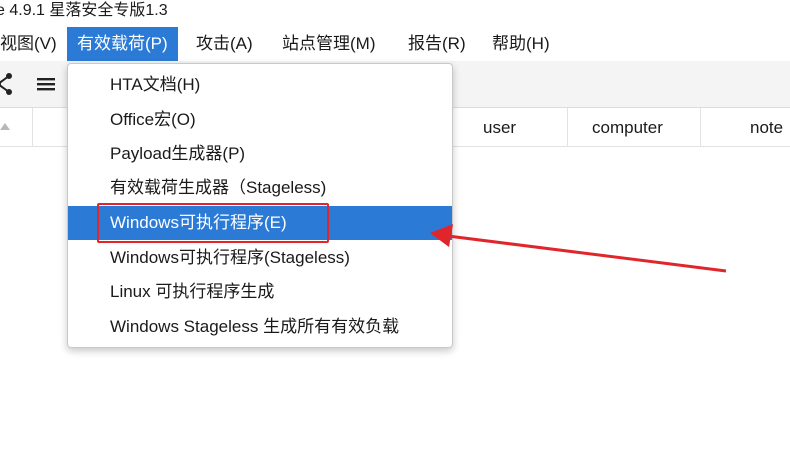 Image resolution: width=790 pixels, height=466 pixels. I want to click on menu-payload: 有效载荷(P), so click(122, 44).